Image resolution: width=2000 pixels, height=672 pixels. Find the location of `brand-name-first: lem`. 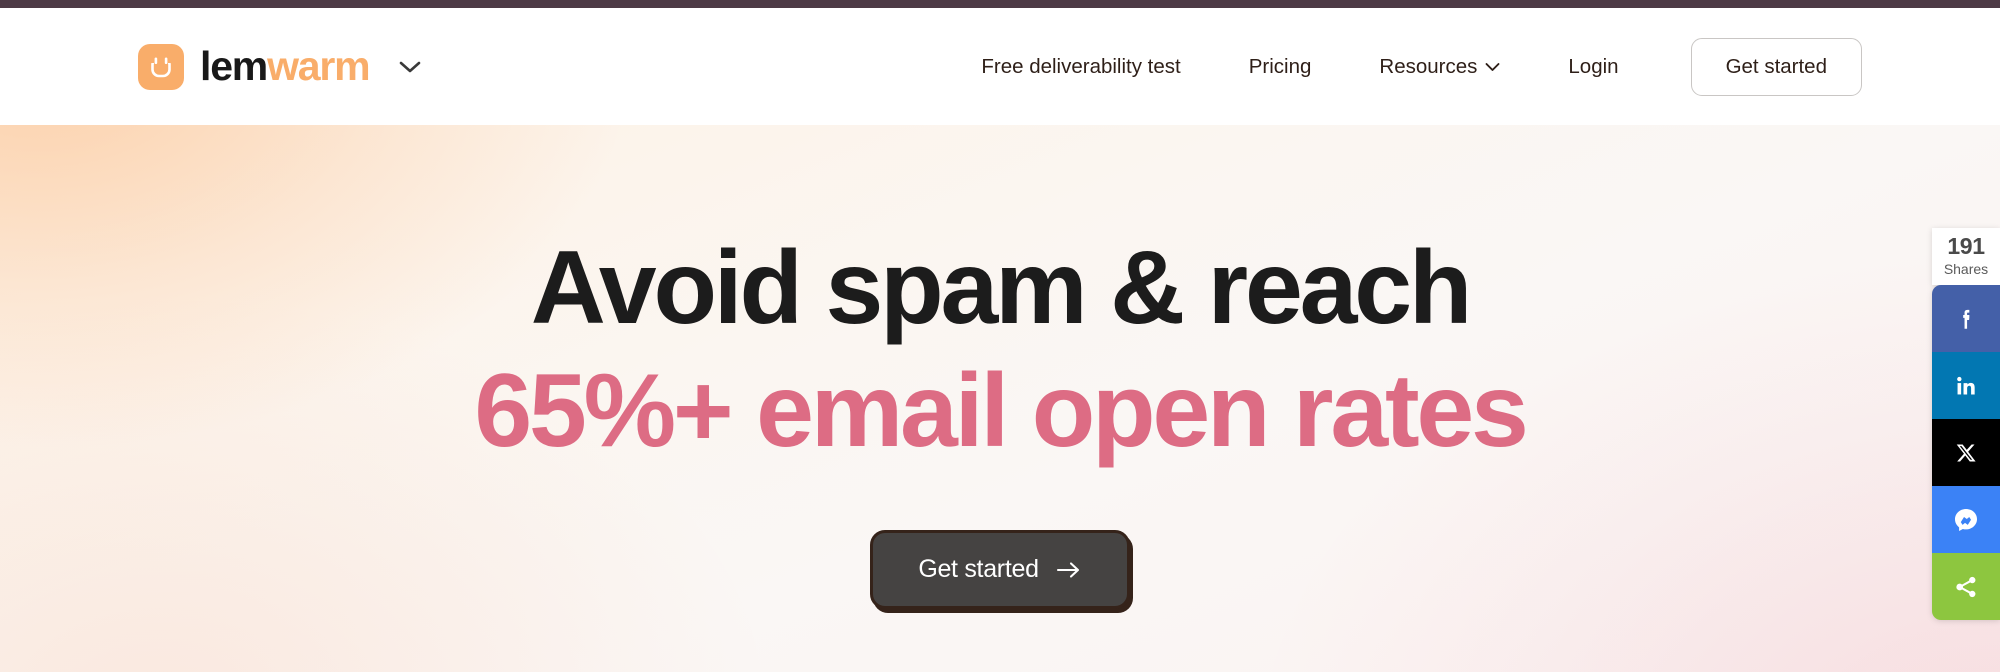

brand-name-first: lem is located at coordinates (234, 66).